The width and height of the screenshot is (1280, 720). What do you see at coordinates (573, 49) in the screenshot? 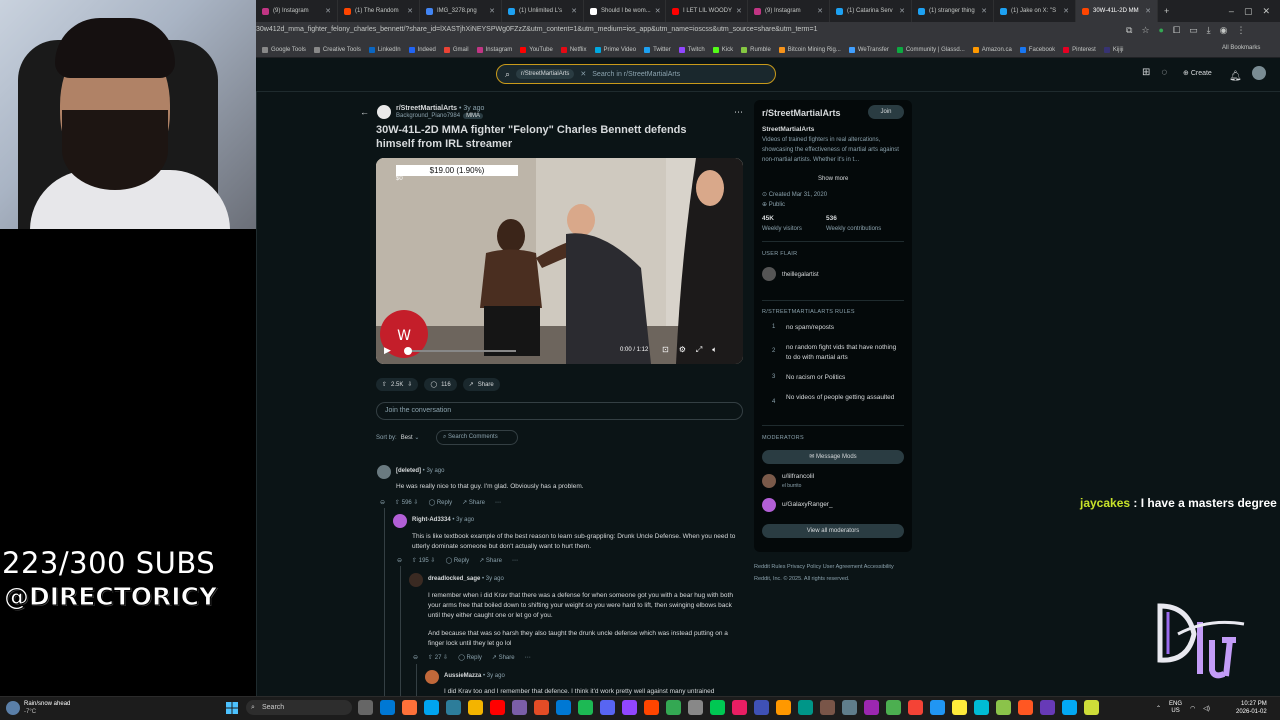
I see `bookmark-item: Netflix` at bounding box center [573, 49].